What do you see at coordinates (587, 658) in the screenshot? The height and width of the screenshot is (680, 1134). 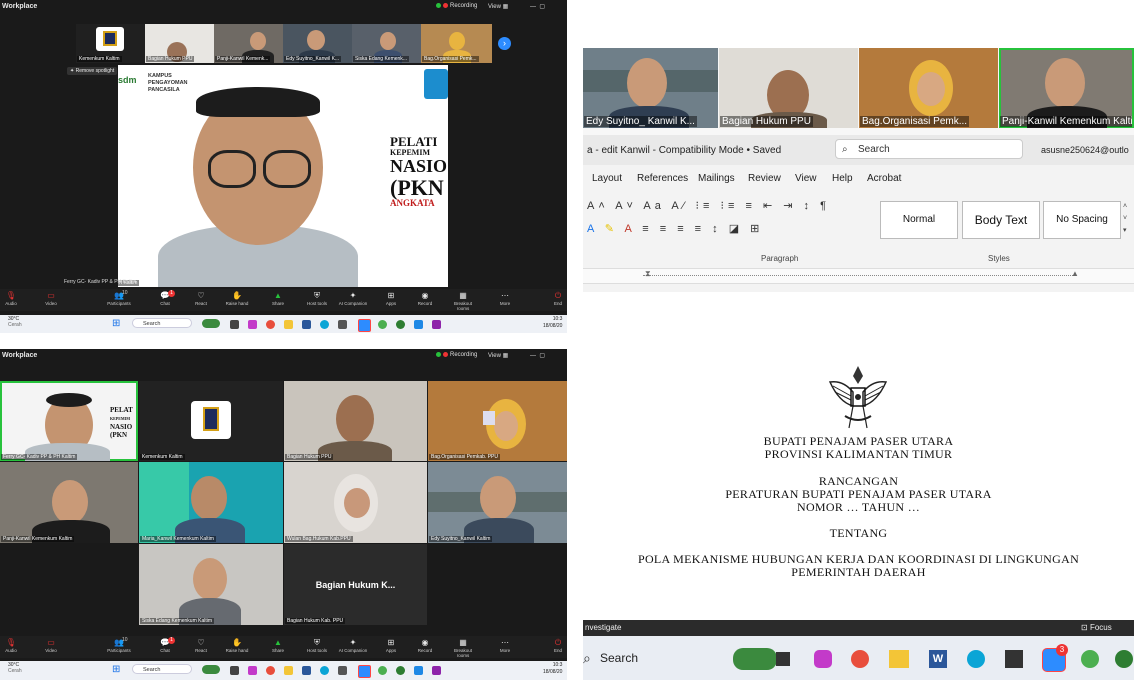 I see `search-icon: ⌕` at bounding box center [587, 658].